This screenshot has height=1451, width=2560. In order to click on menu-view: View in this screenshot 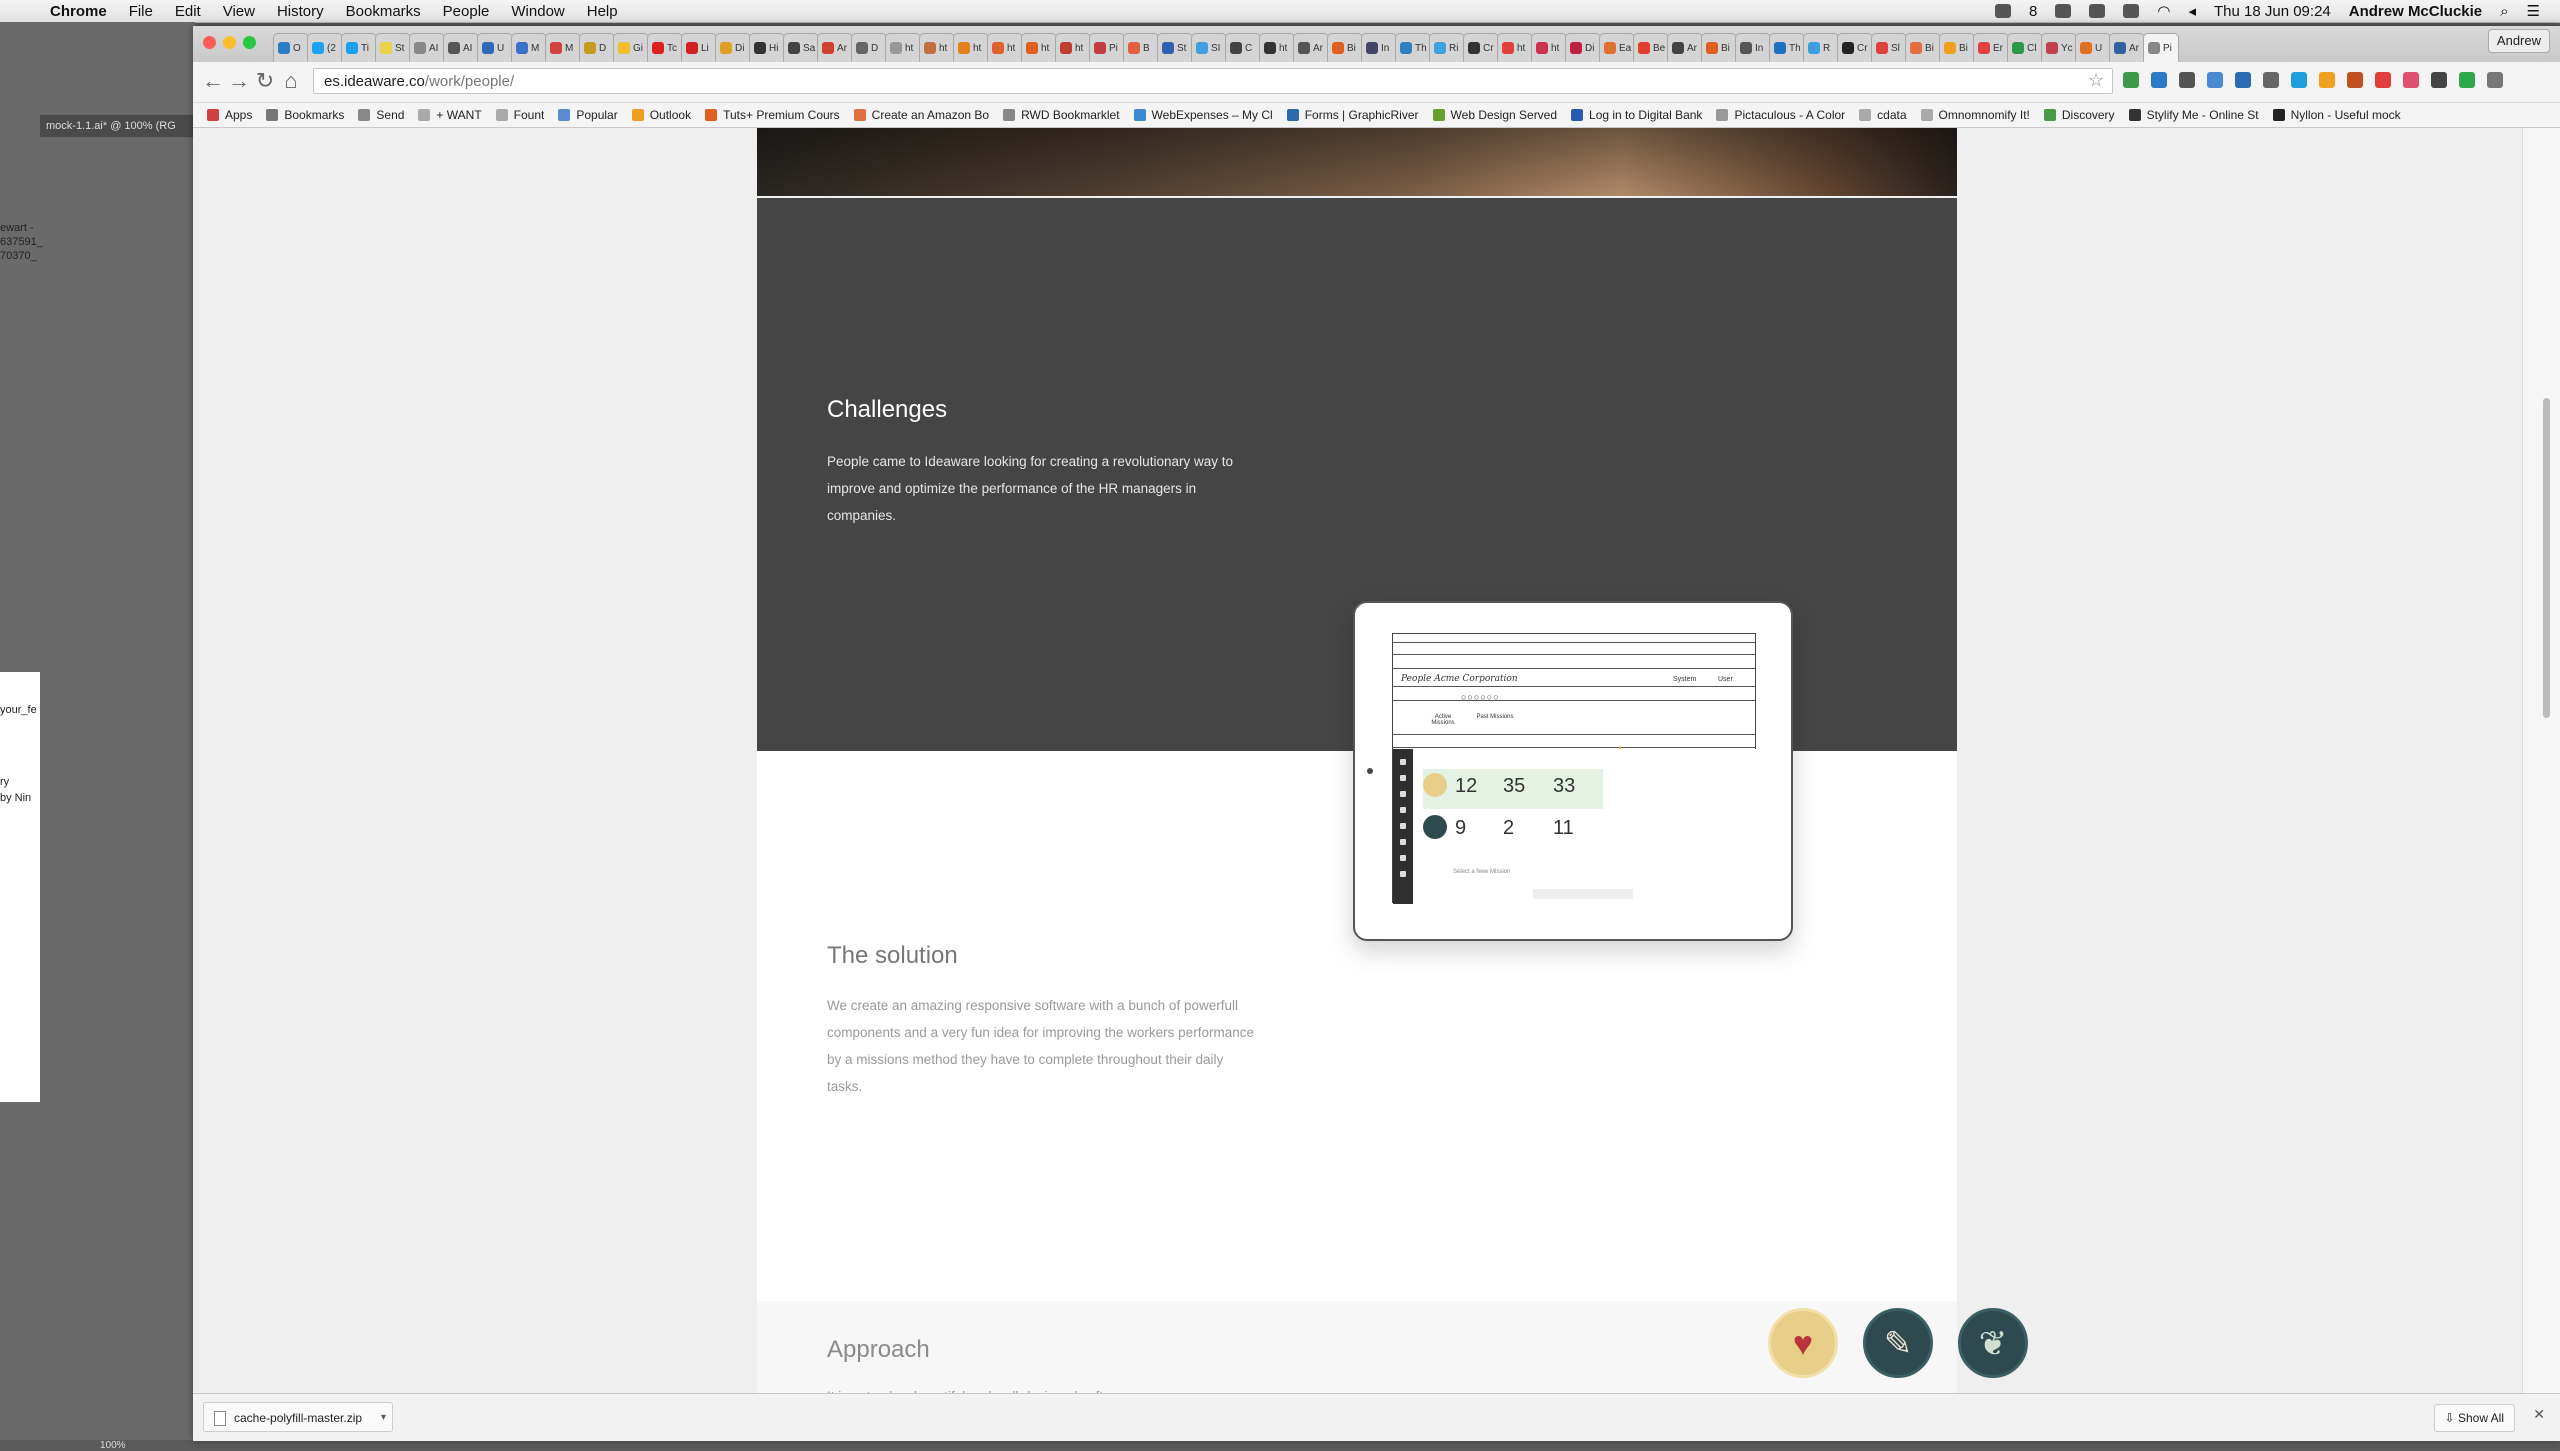, I will do `click(239, 11)`.